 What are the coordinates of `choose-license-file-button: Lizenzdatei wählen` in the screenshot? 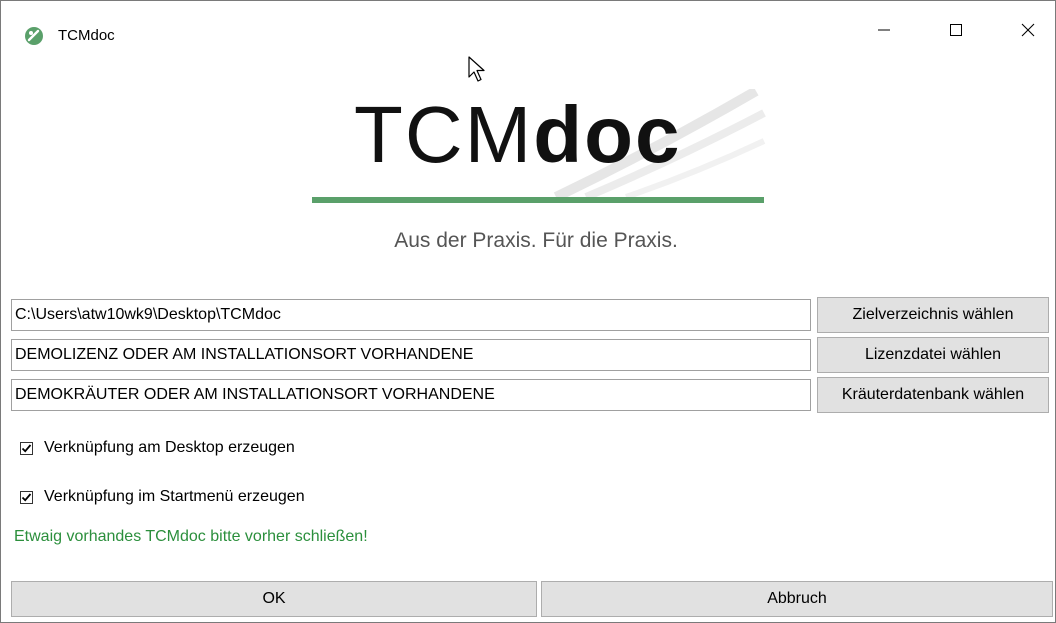 It's located at (933, 355).